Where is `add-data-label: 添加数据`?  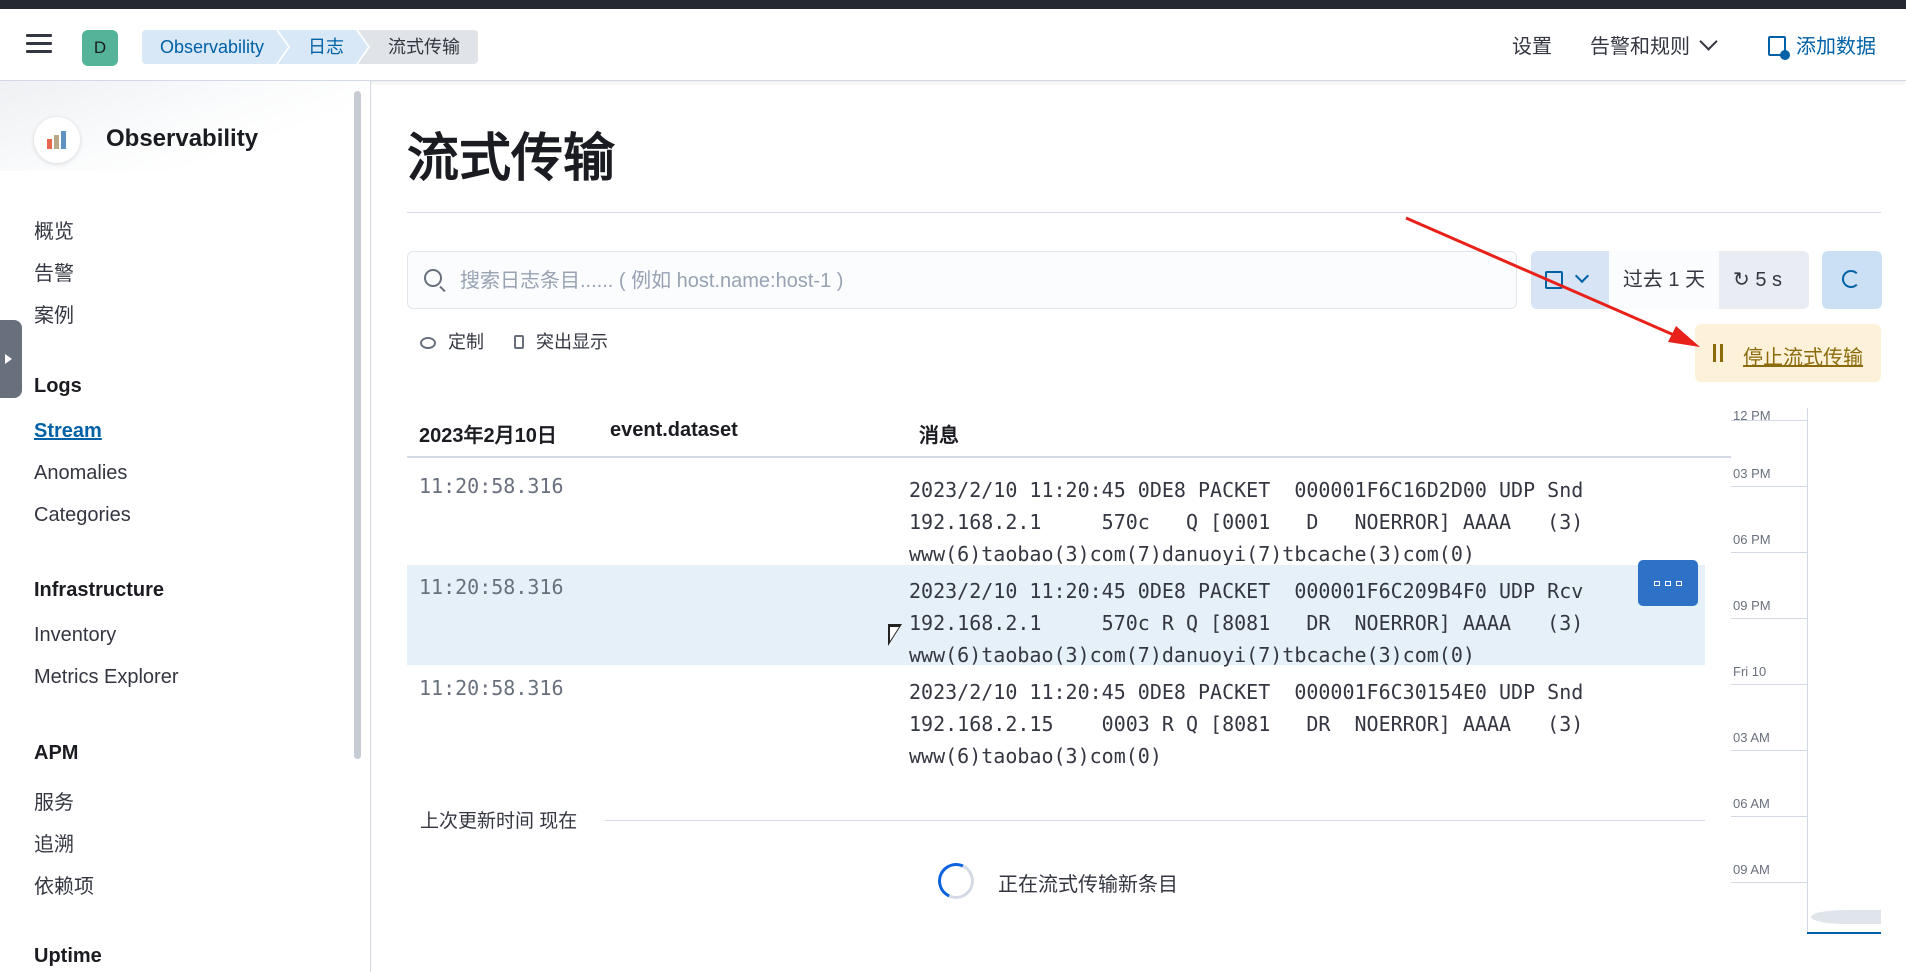
add-data-label: 添加数据 is located at coordinates (1836, 47).